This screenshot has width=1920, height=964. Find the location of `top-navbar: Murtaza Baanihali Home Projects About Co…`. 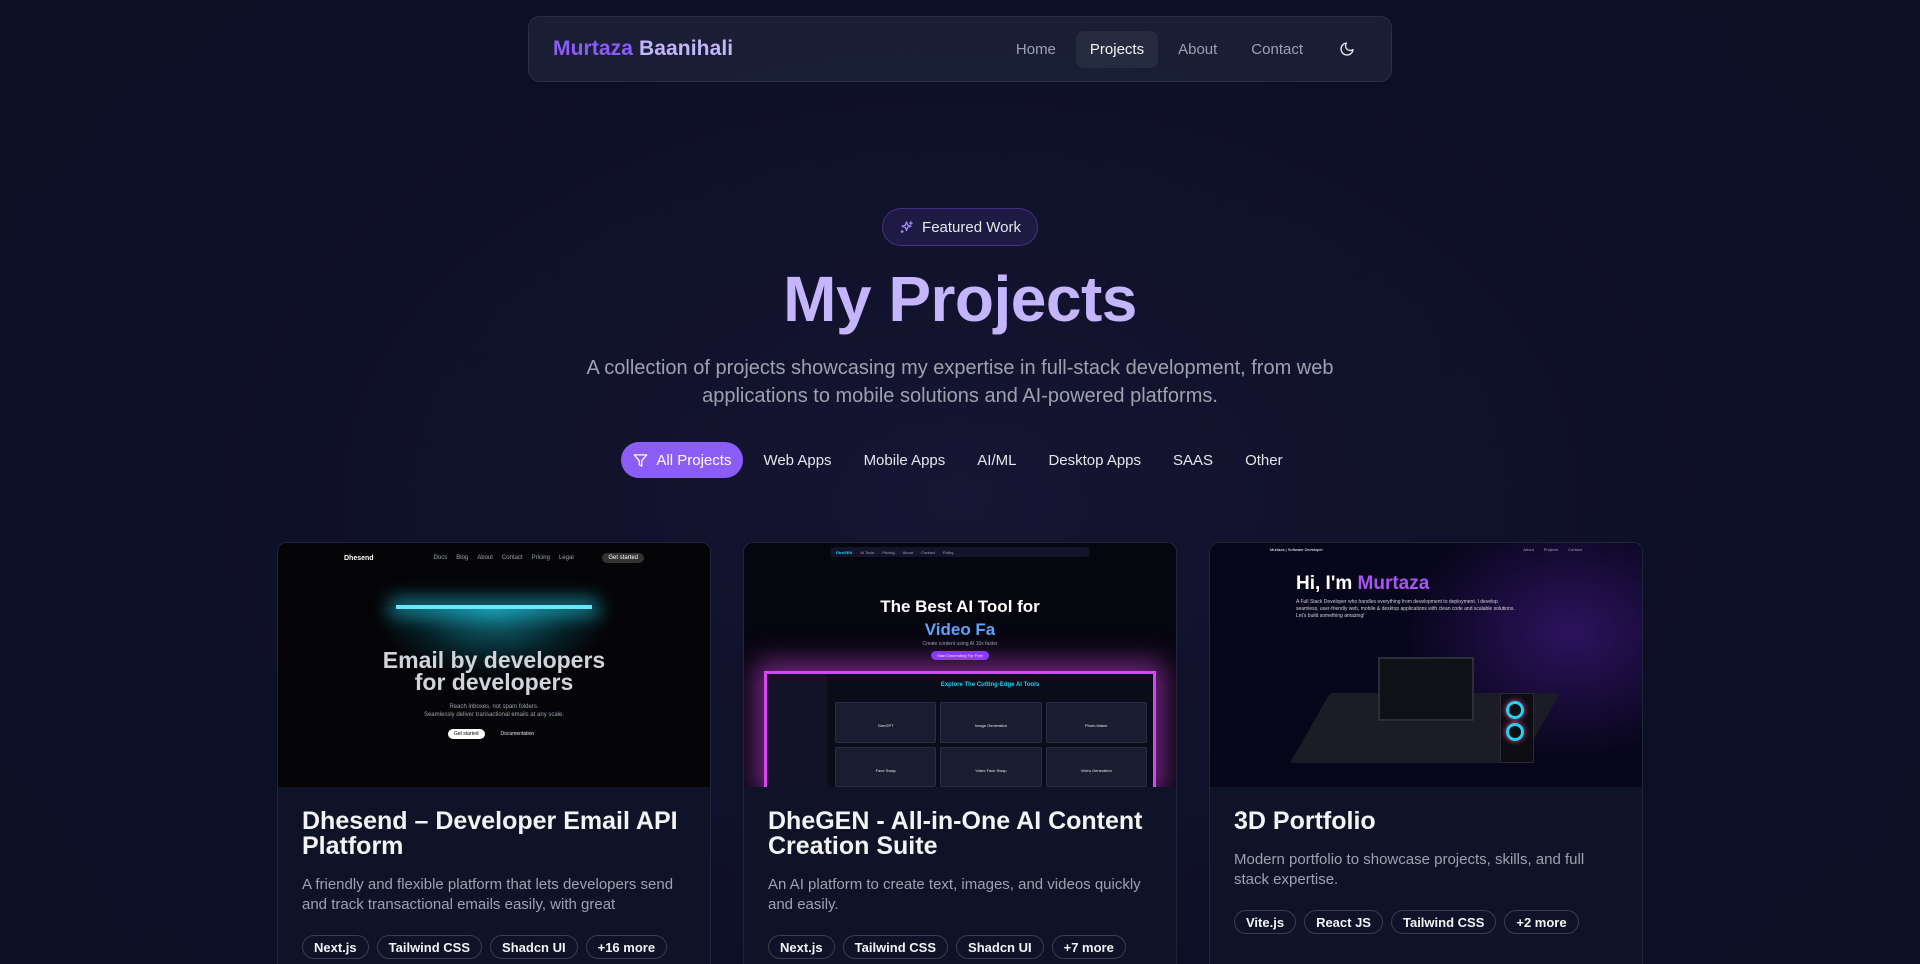

top-navbar: Murtaza Baanihali Home Projects About Co… is located at coordinates (960, 49).